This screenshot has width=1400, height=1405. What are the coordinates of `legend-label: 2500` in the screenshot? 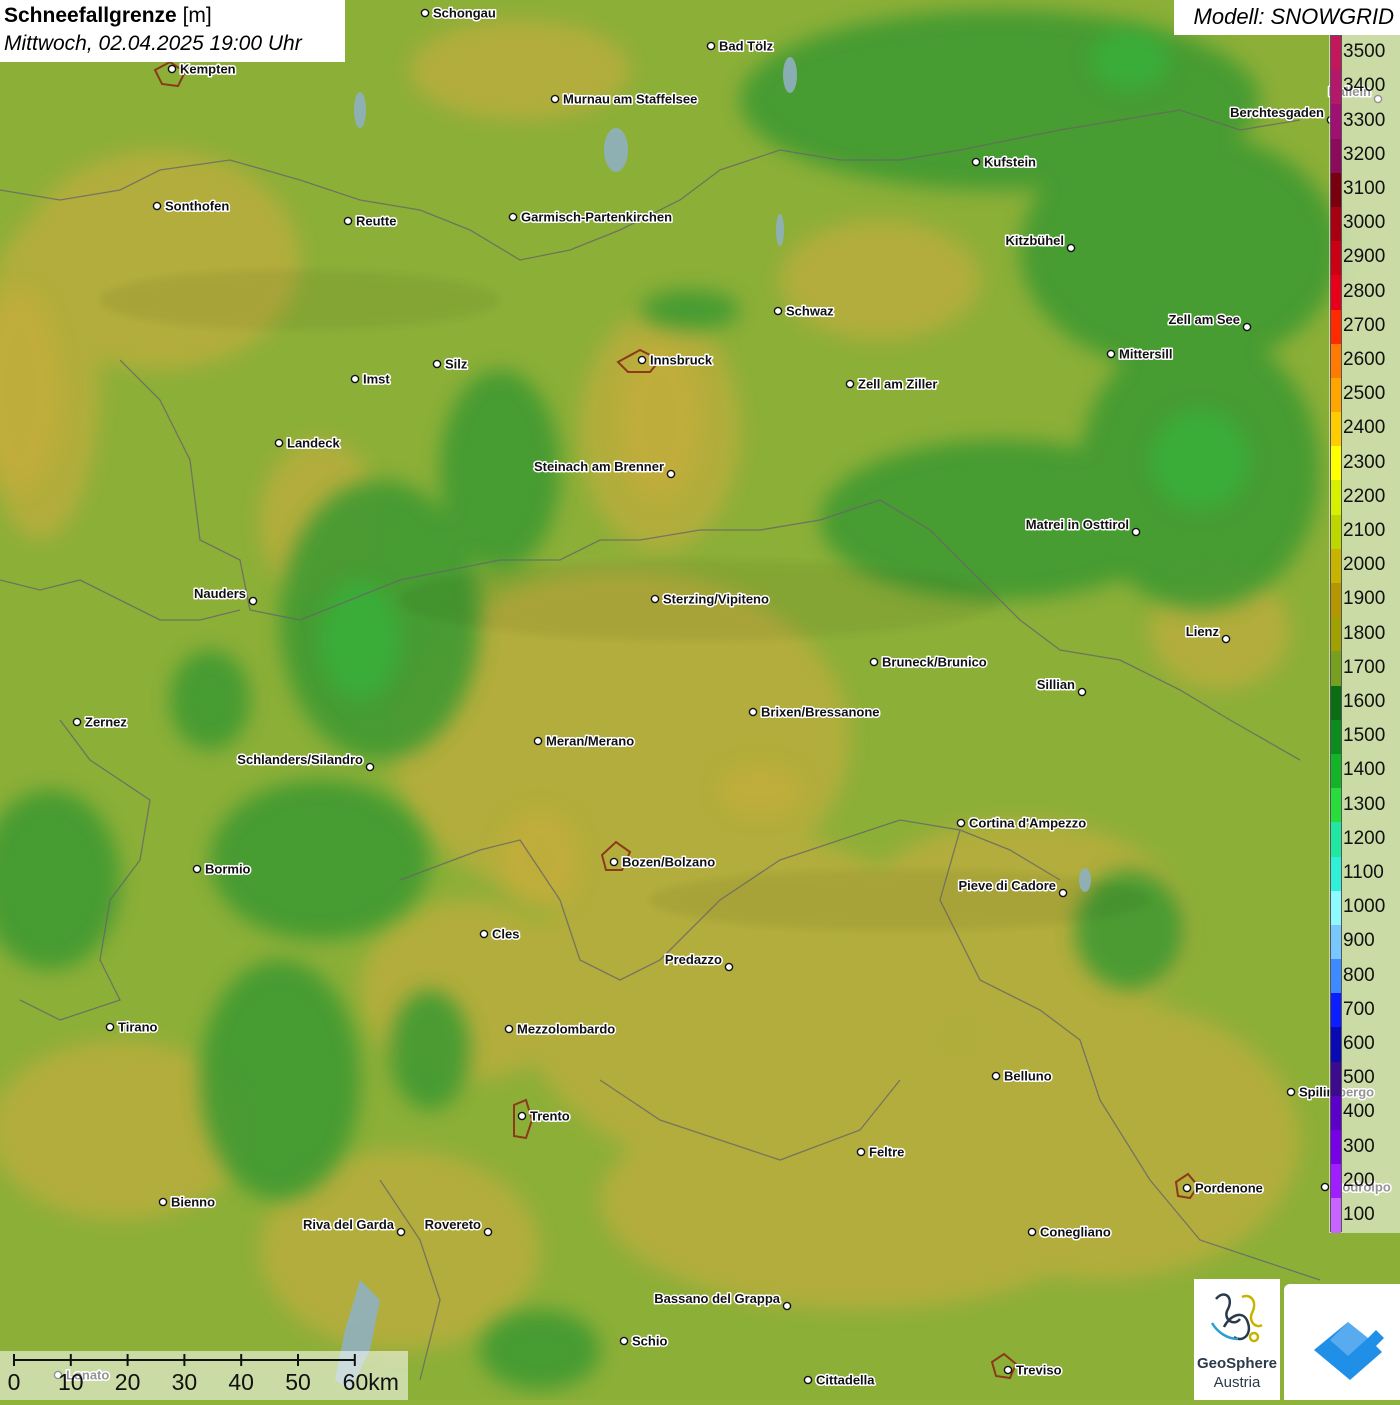 It's located at (1364, 394).